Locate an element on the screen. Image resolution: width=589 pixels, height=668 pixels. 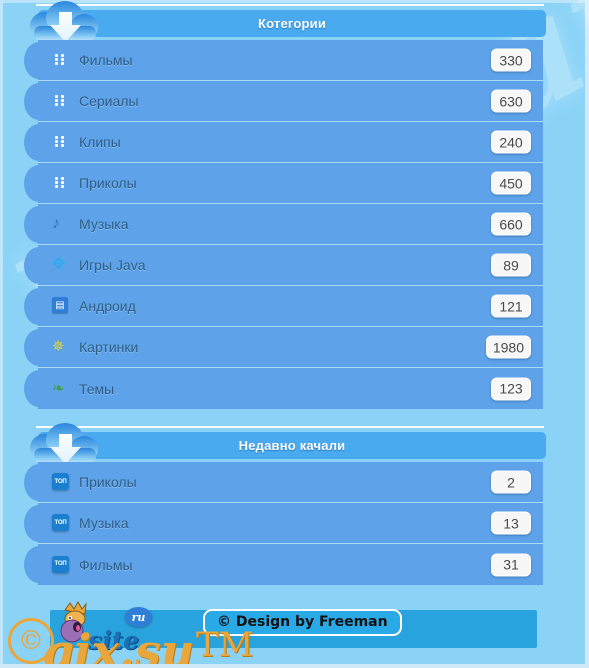
page-title: Котегории is located at coordinates (292, 23).